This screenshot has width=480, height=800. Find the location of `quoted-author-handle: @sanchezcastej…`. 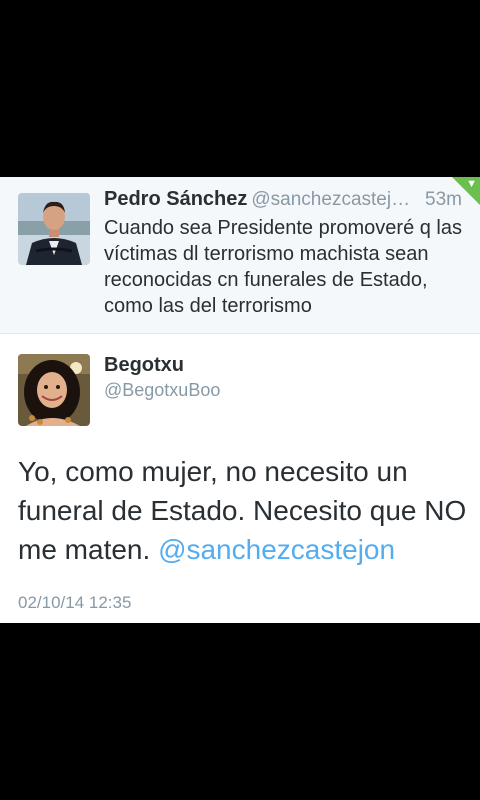

quoted-author-handle: @sanchezcastej… is located at coordinates (330, 199).